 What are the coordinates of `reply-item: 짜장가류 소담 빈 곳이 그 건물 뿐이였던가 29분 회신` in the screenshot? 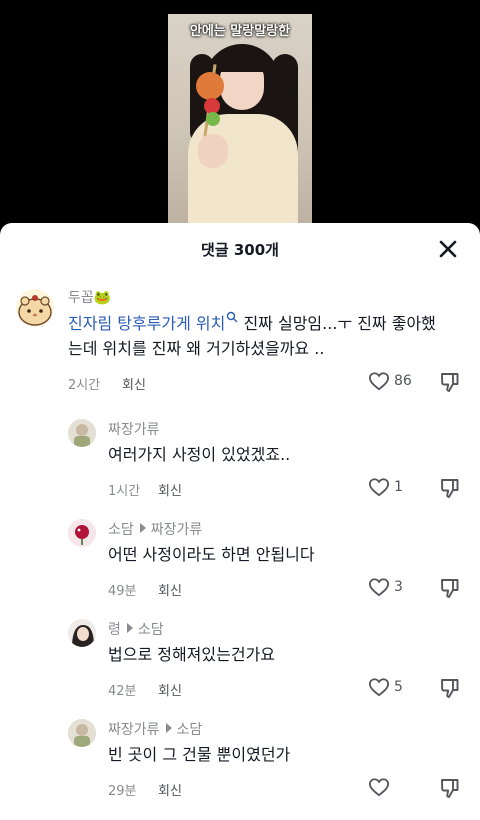 It's located at (240, 758).